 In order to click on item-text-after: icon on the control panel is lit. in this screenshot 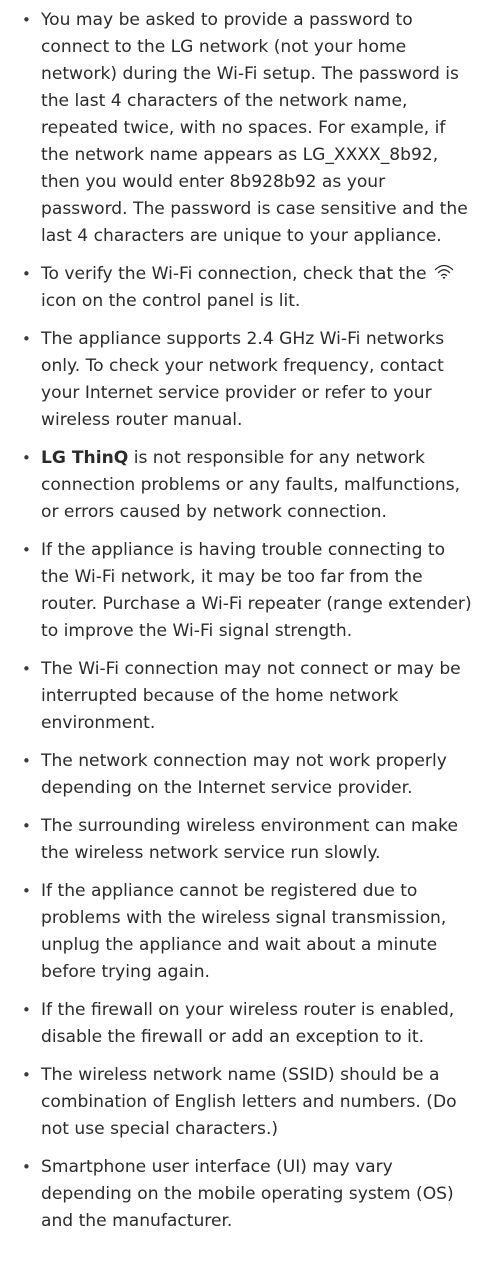, I will do `click(171, 301)`.